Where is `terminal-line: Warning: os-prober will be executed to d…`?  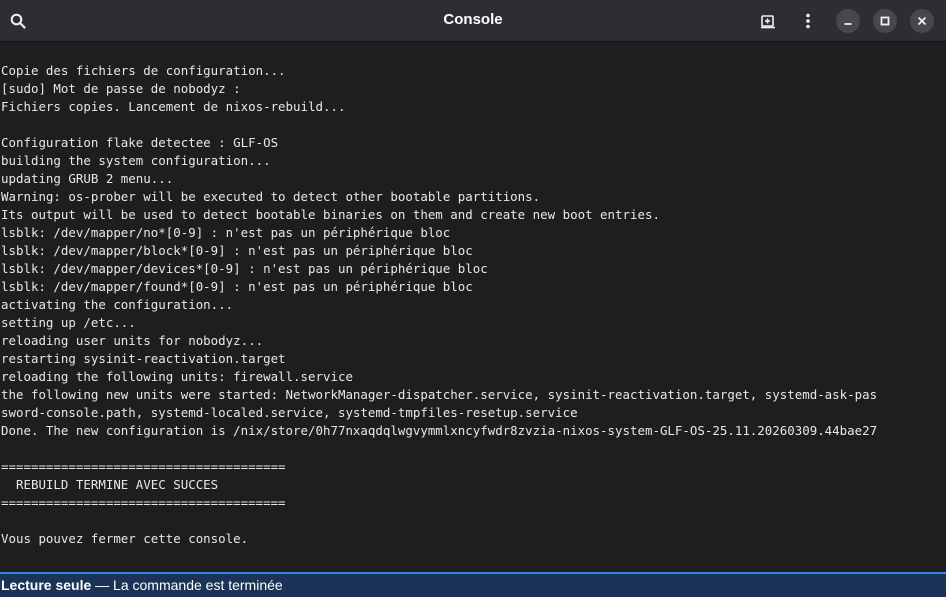
terminal-line: Warning: os-prober will be executed to d… is located at coordinates (271, 196).